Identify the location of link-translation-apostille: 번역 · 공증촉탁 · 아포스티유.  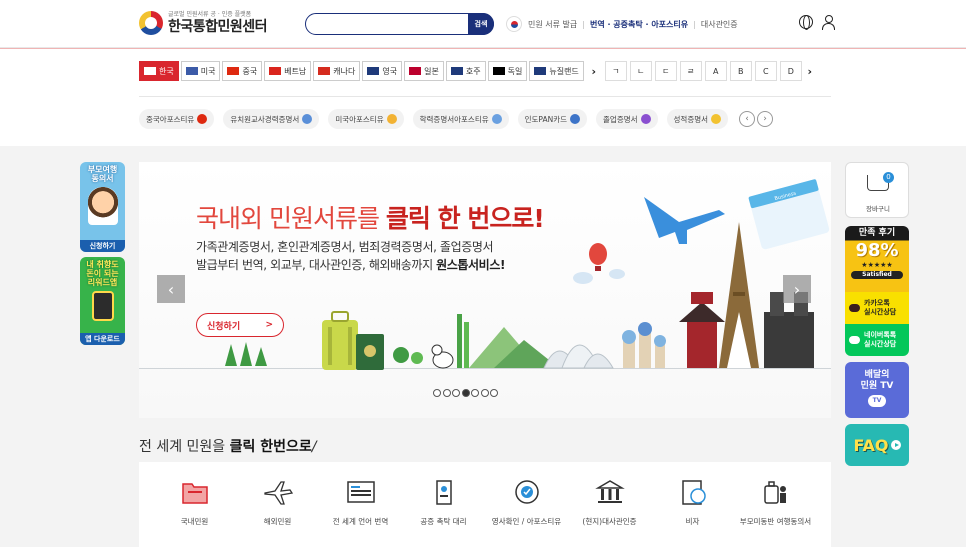
(639, 24).